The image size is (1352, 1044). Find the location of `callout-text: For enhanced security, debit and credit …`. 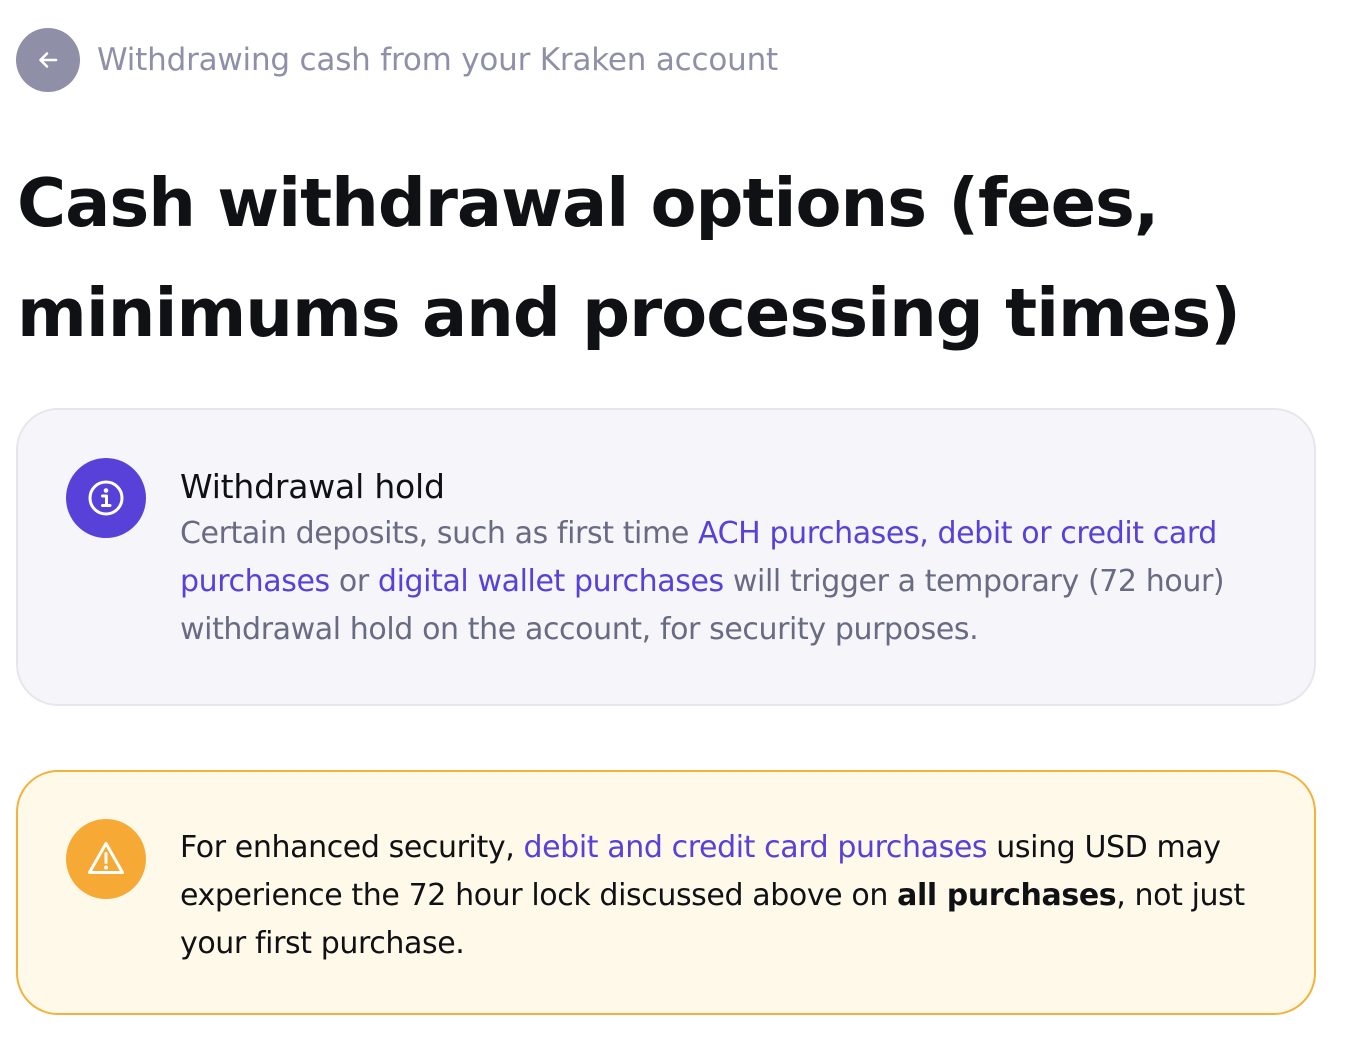

callout-text: For enhanced security, debit and credit … is located at coordinates (725, 896).